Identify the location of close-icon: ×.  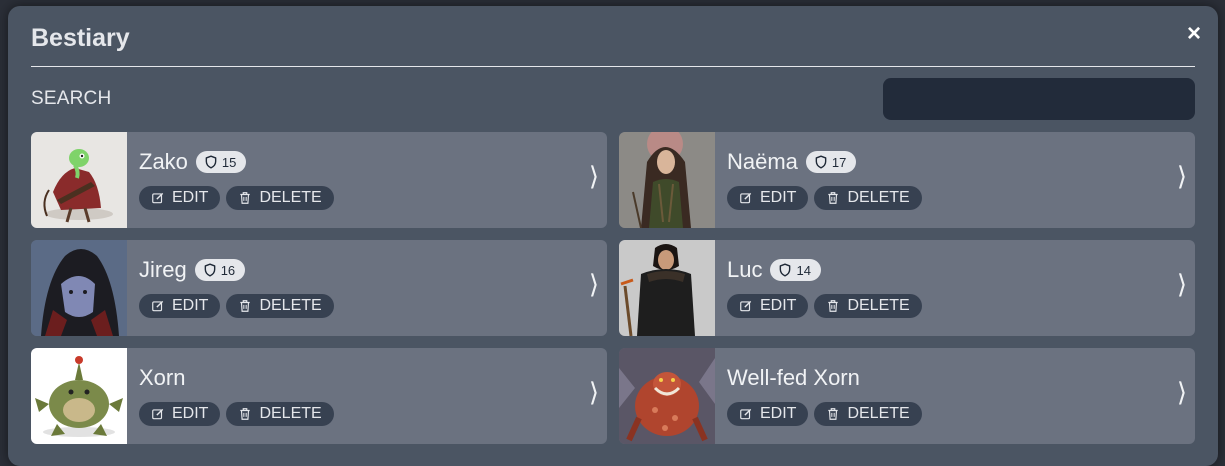
(1194, 34).